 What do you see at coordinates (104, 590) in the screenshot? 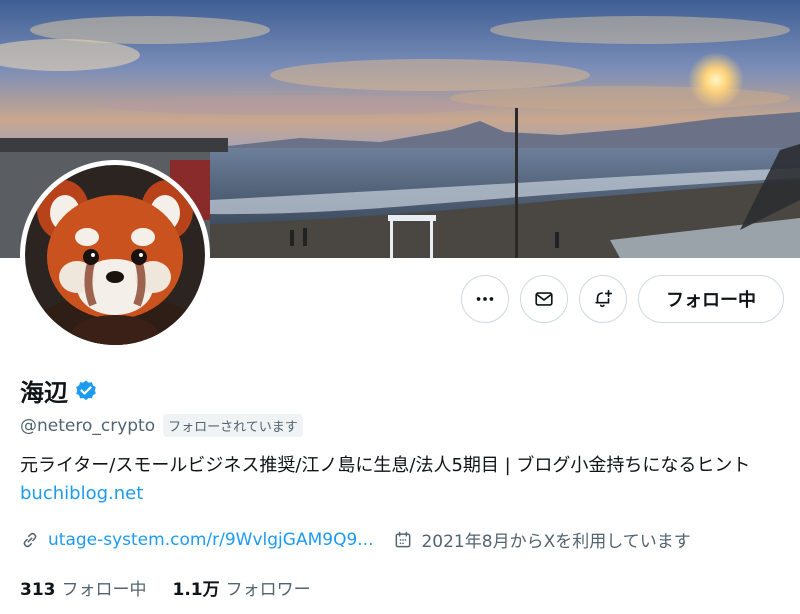
I see `following-label: フォロー中` at bounding box center [104, 590].